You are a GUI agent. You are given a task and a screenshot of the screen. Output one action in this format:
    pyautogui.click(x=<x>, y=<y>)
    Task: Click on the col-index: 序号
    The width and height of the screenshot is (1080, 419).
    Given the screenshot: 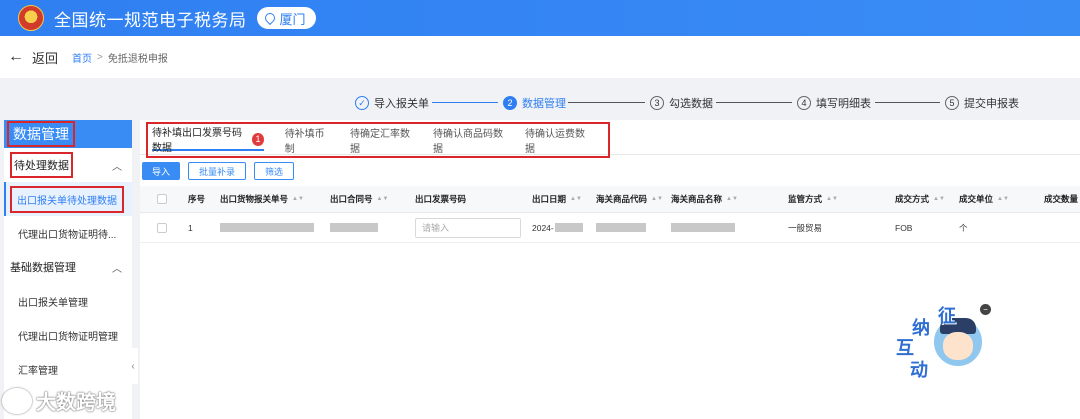 What is the action you would take?
    pyautogui.click(x=197, y=199)
    